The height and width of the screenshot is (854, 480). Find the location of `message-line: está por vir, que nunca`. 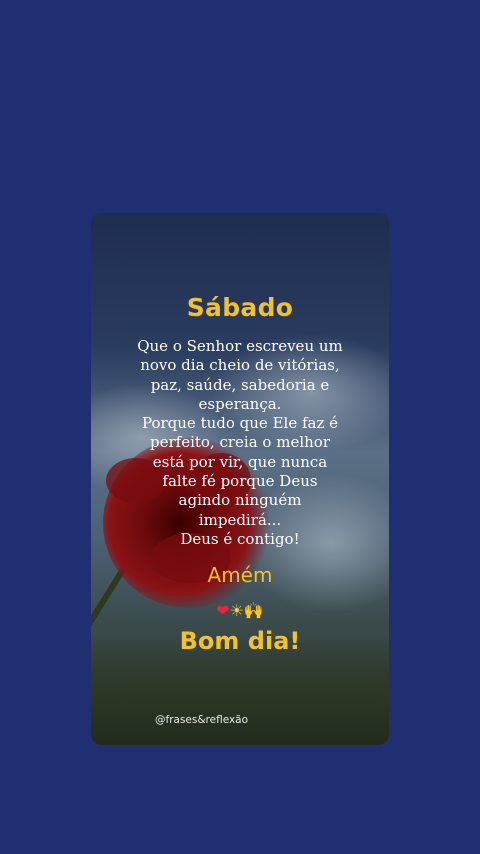

message-line: está por vir, que nunca is located at coordinates (240, 461).